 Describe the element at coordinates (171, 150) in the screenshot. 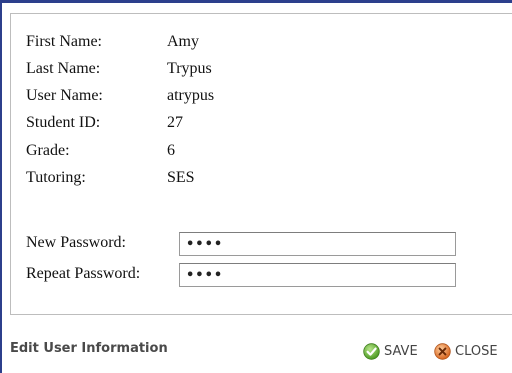

I see `grade-value: 6` at that location.